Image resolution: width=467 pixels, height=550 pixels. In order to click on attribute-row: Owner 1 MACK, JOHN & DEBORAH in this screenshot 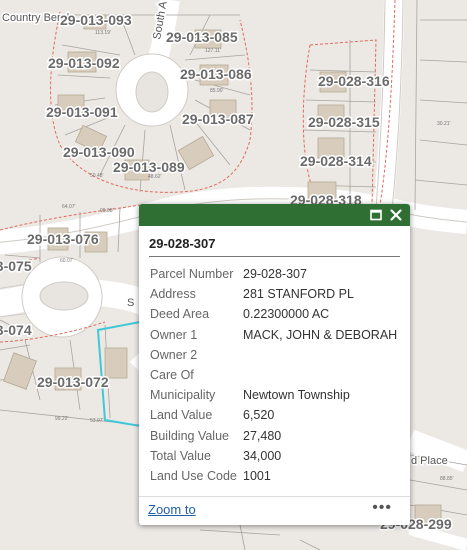, I will do `click(273, 335)`.